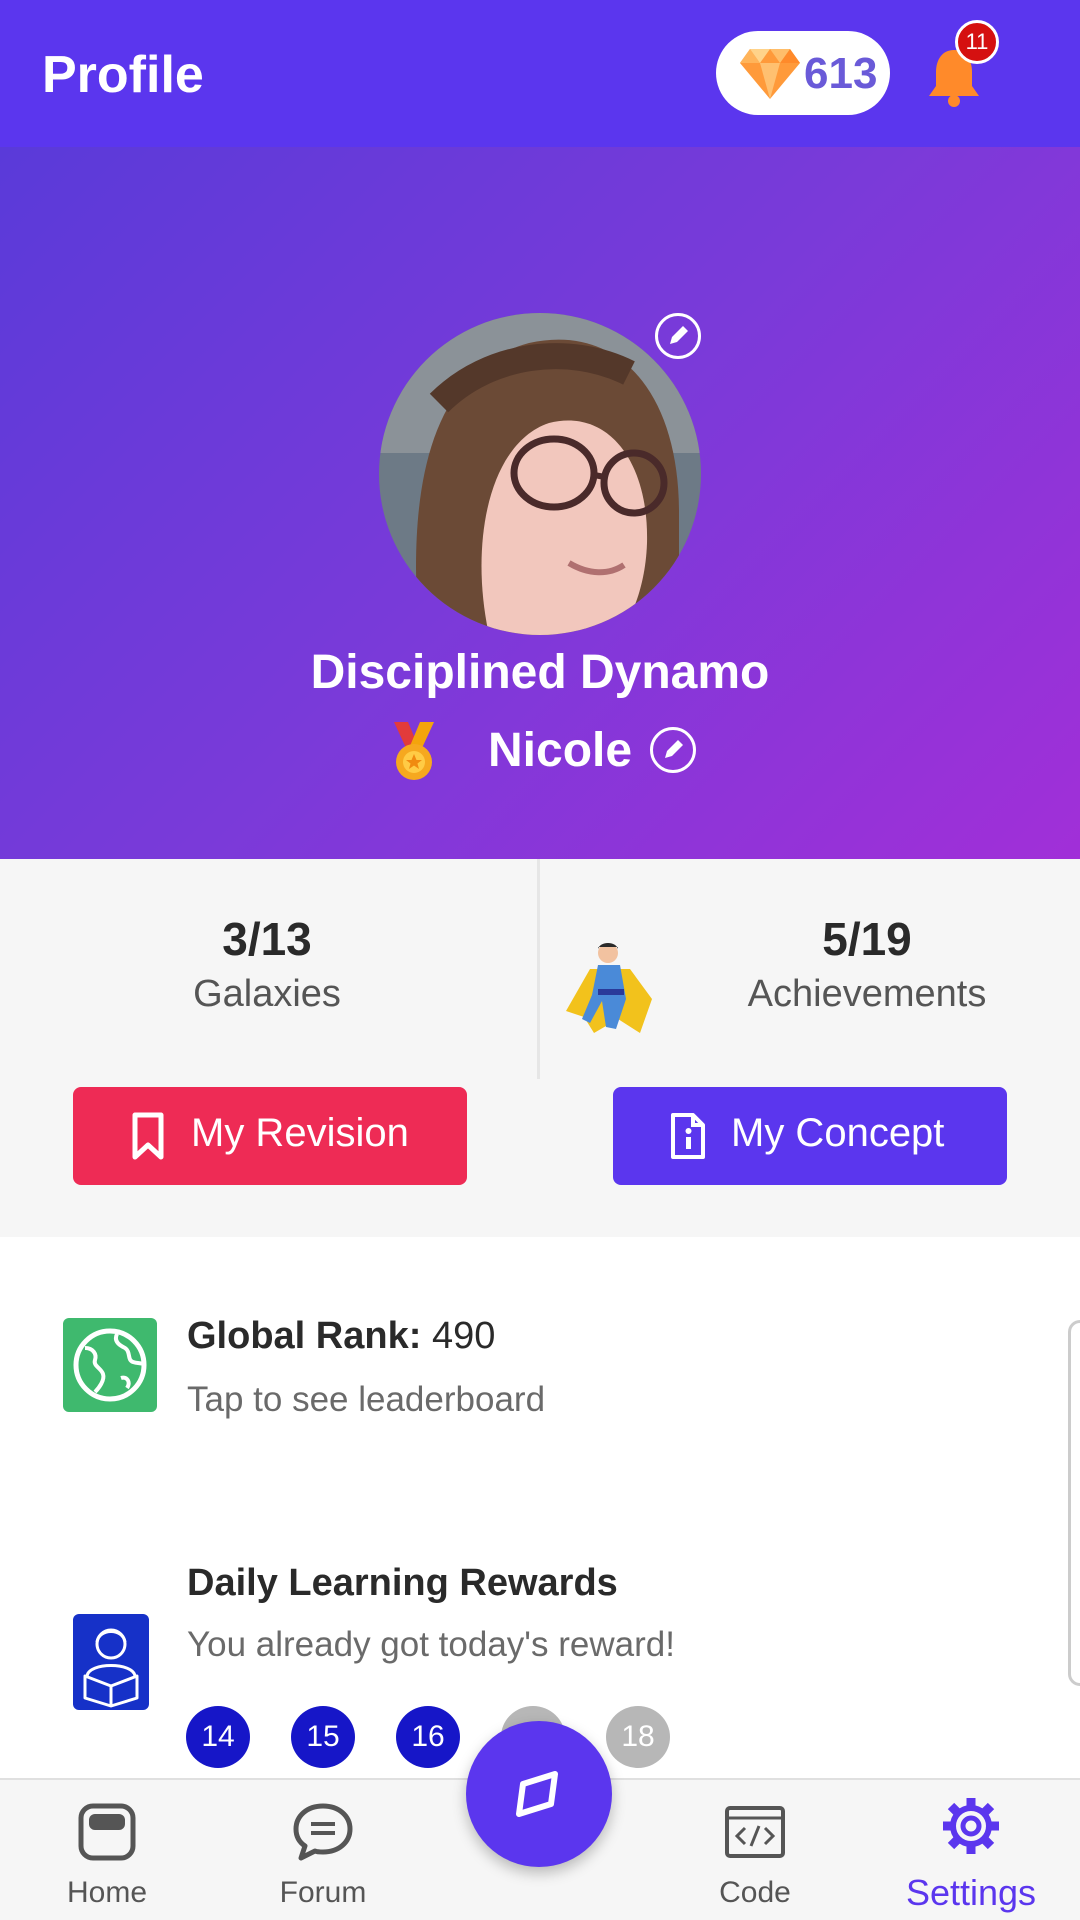 Image resolution: width=1080 pixels, height=1920 pixels. I want to click on reader-icon-tile, so click(111, 1662).